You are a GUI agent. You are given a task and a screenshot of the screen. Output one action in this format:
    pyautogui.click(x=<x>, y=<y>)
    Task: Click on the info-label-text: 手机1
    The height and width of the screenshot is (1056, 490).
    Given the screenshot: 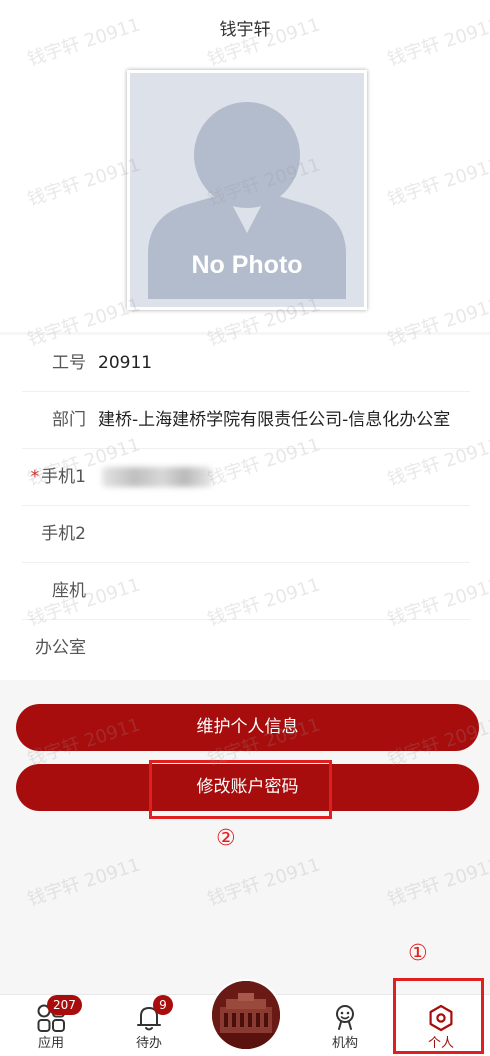 What is the action you would take?
    pyautogui.click(x=63, y=477)
    